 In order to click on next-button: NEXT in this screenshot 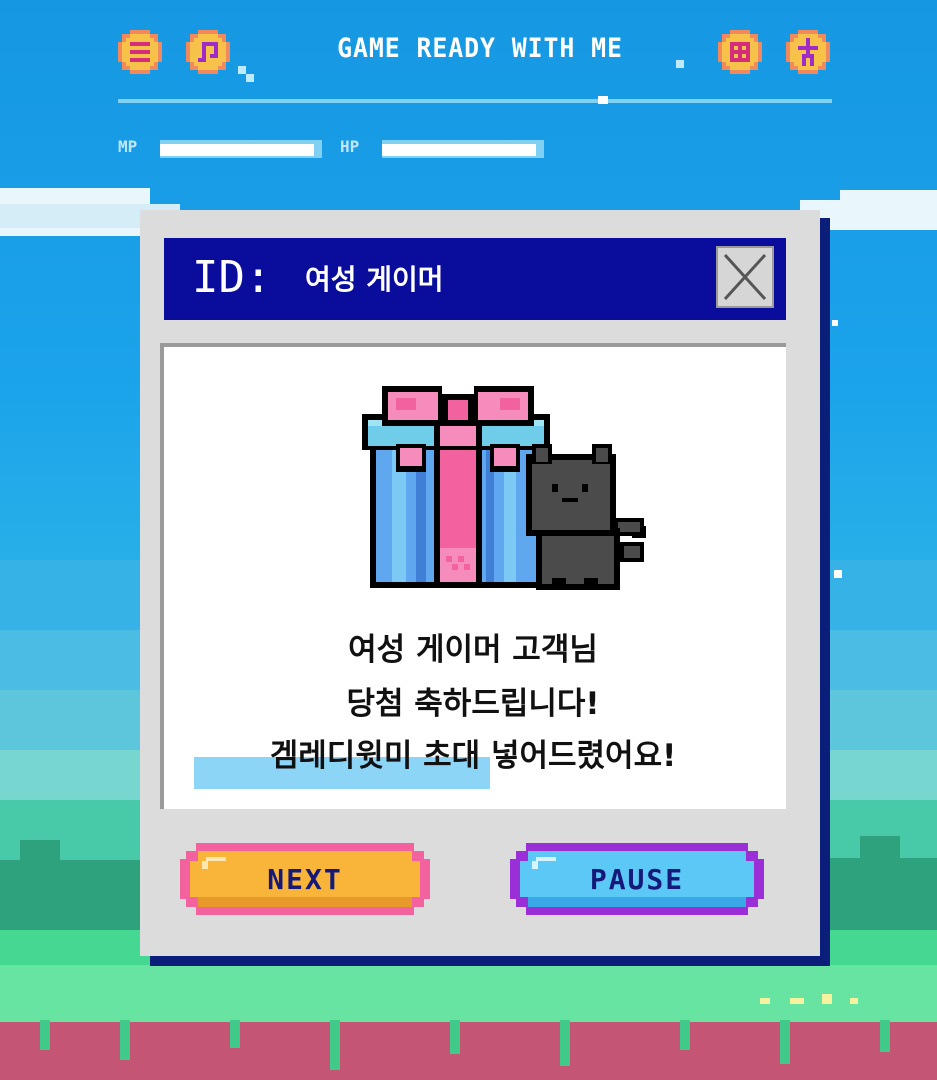, I will do `click(305, 879)`.